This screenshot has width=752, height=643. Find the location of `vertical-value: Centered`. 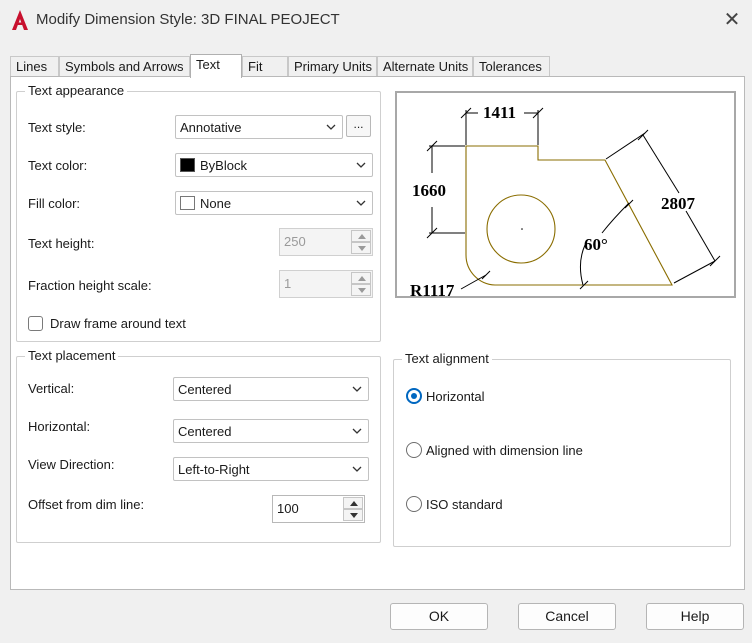

vertical-value: Centered is located at coordinates (205, 389).